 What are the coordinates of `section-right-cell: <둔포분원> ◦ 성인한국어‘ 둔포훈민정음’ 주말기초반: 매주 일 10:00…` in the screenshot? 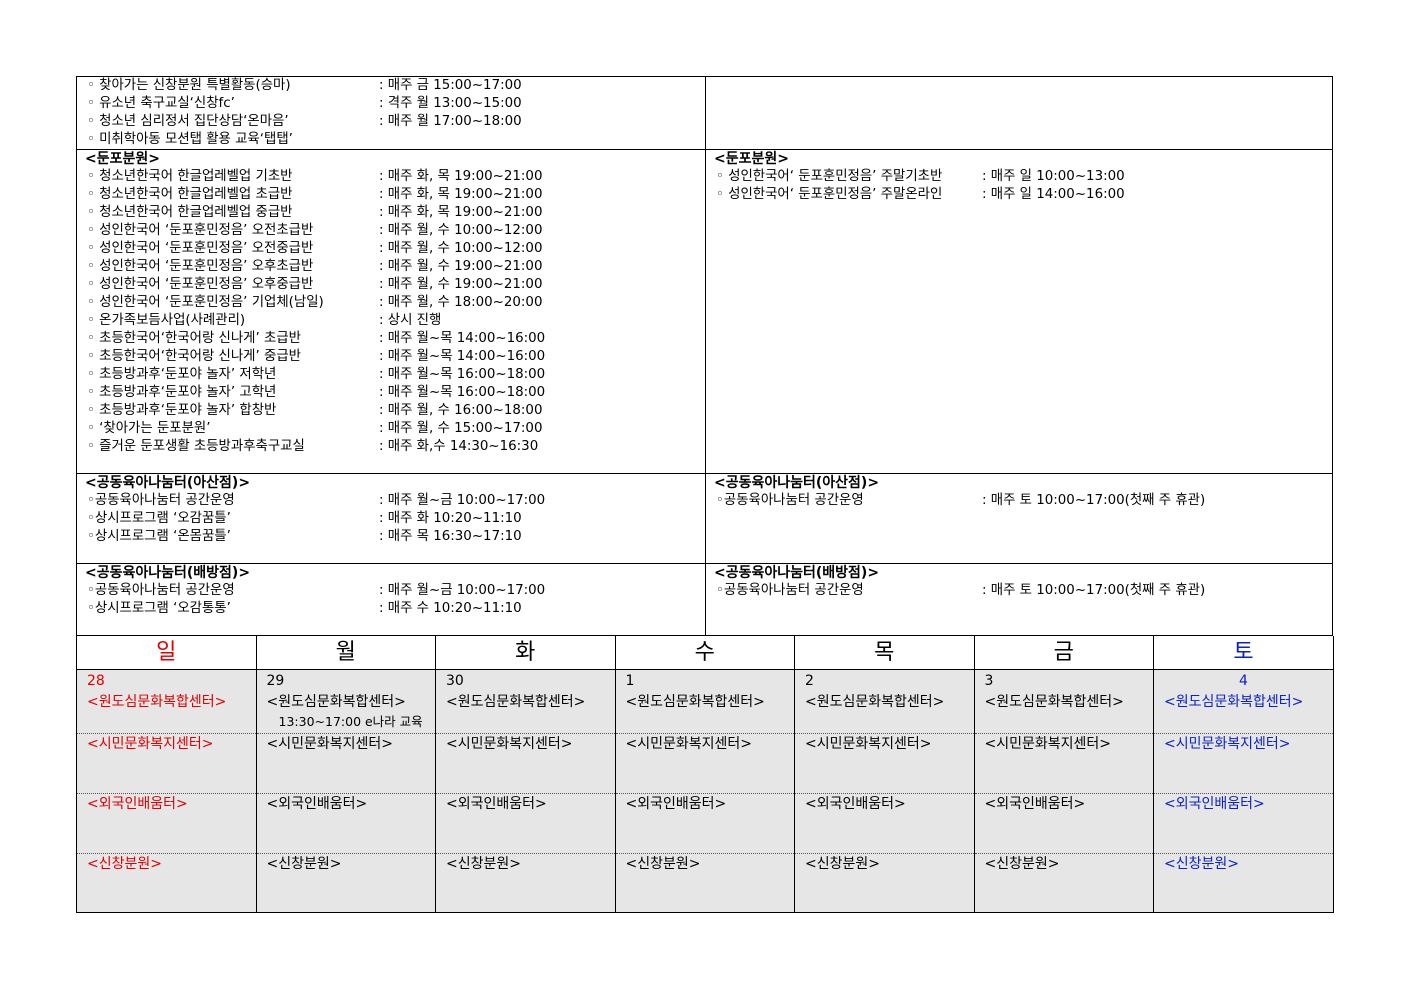 It's located at (1019, 311).